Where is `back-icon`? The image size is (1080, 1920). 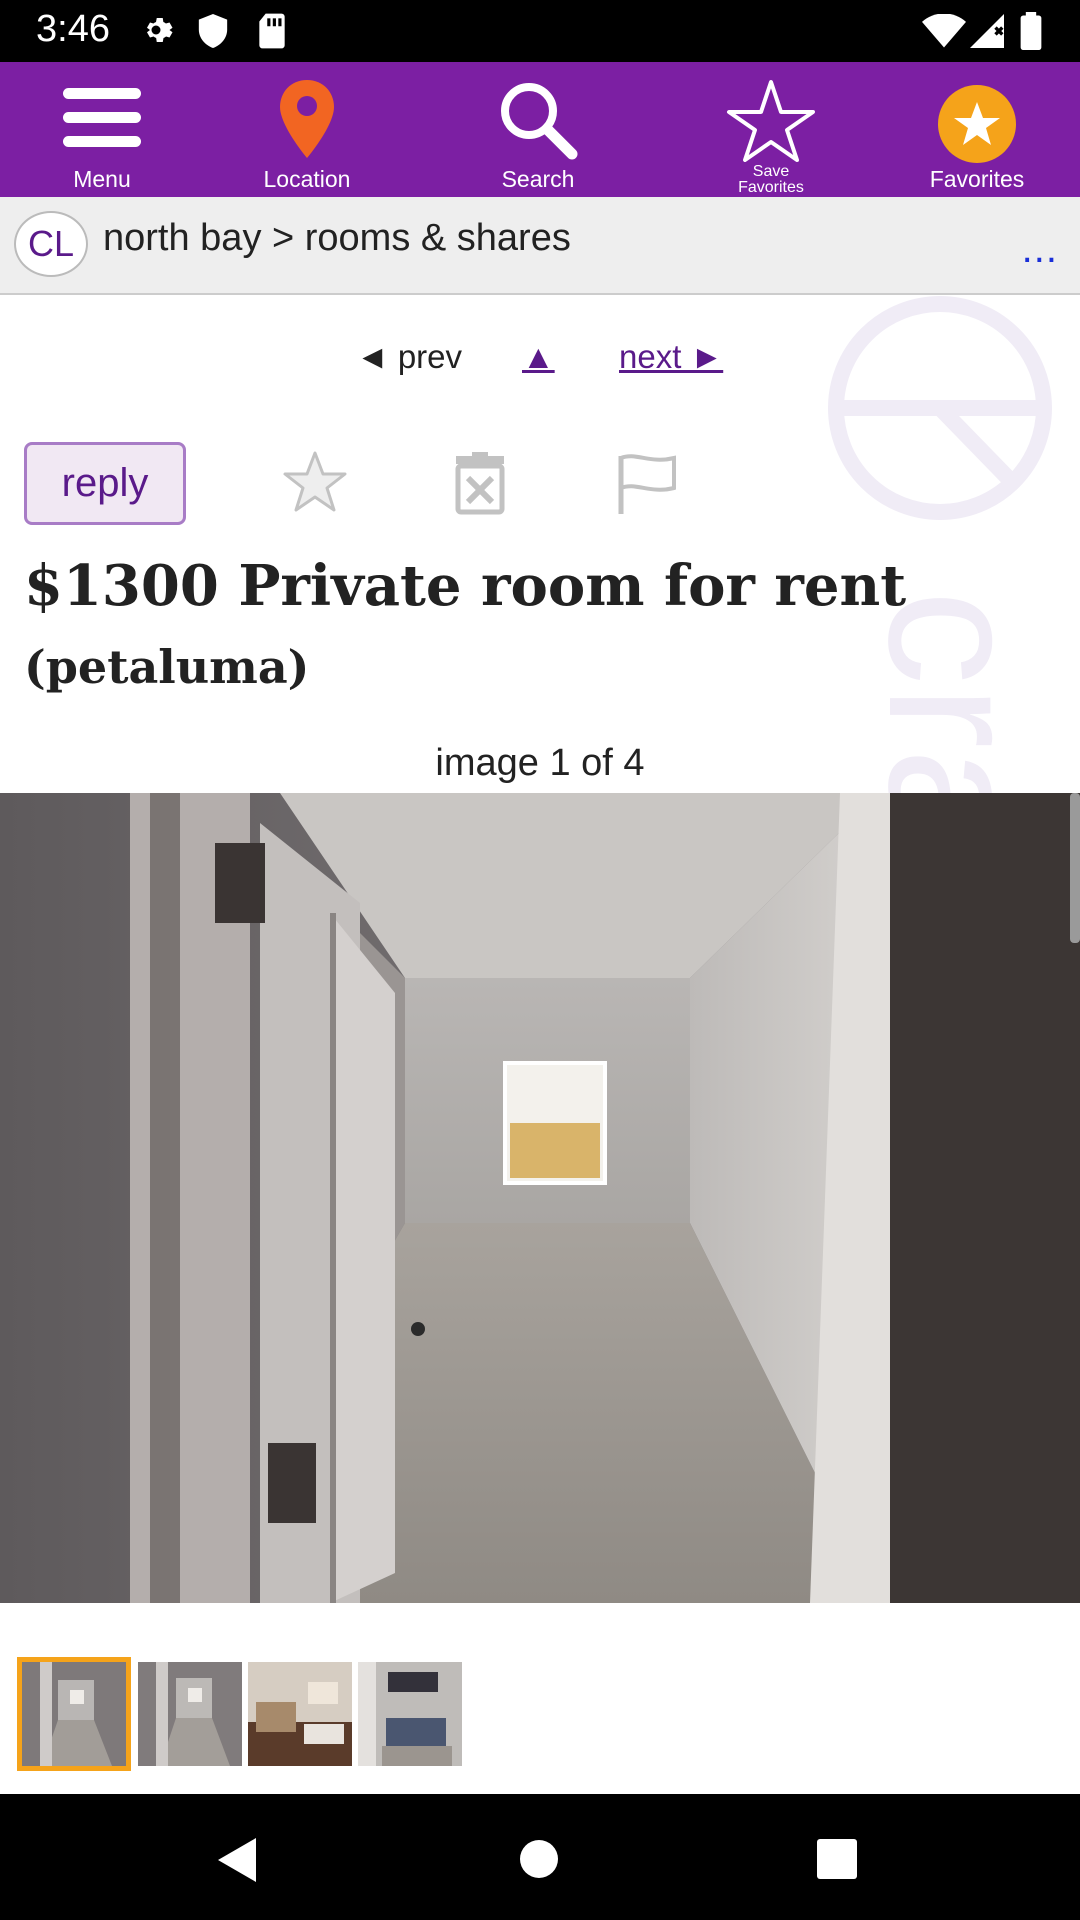
back-icon is located at coordinates (236, 1860).